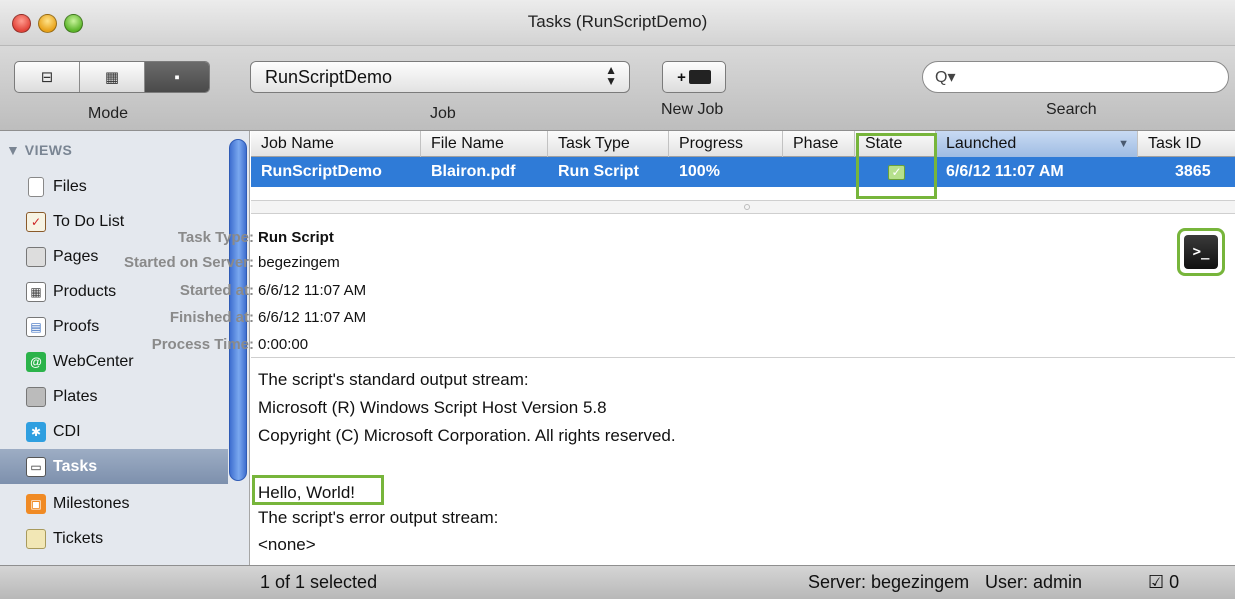 The image size is (1235, 599). What do you see at coordinates (36, 361) in the screenshot?
I see `webcenter-icon: @` at bounding box center [36, 361].